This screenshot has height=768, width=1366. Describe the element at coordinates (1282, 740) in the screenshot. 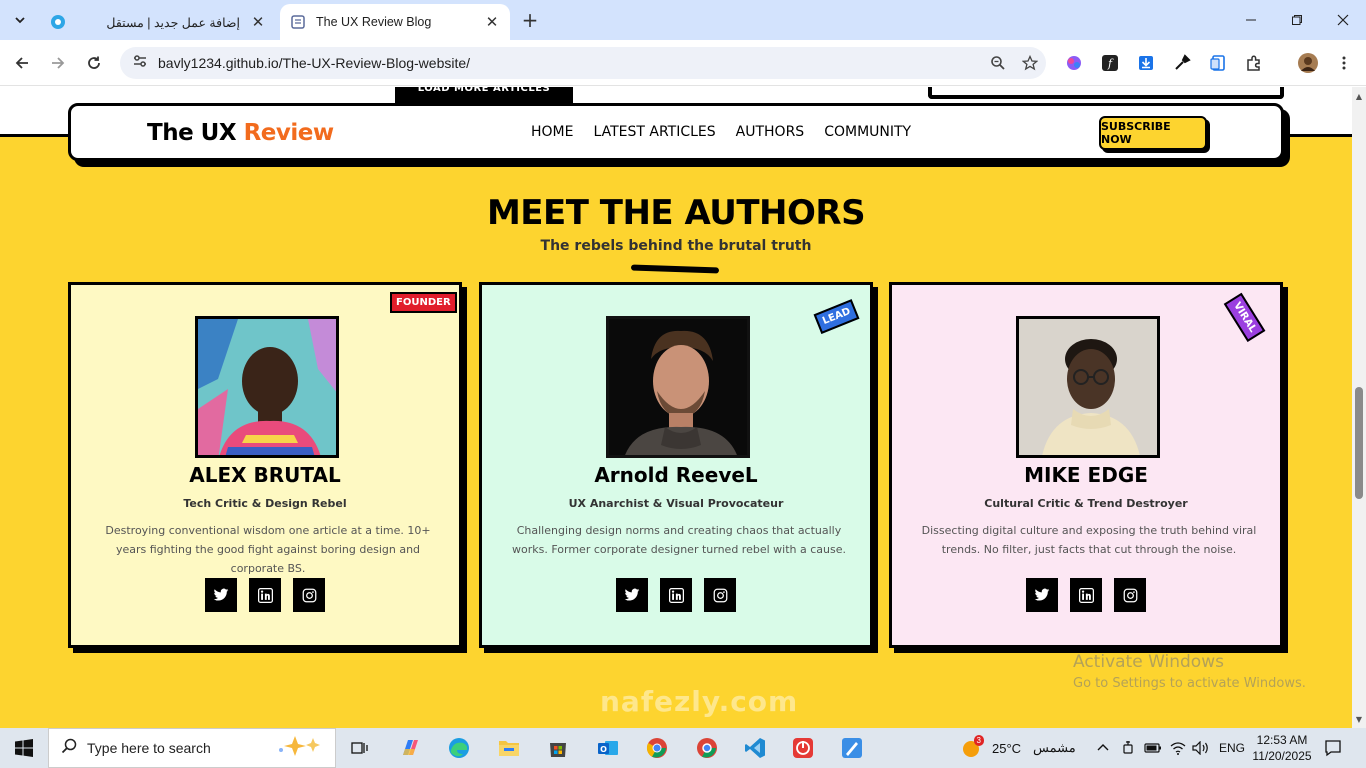

I see `clock-time: 12:53 AM` at that location.